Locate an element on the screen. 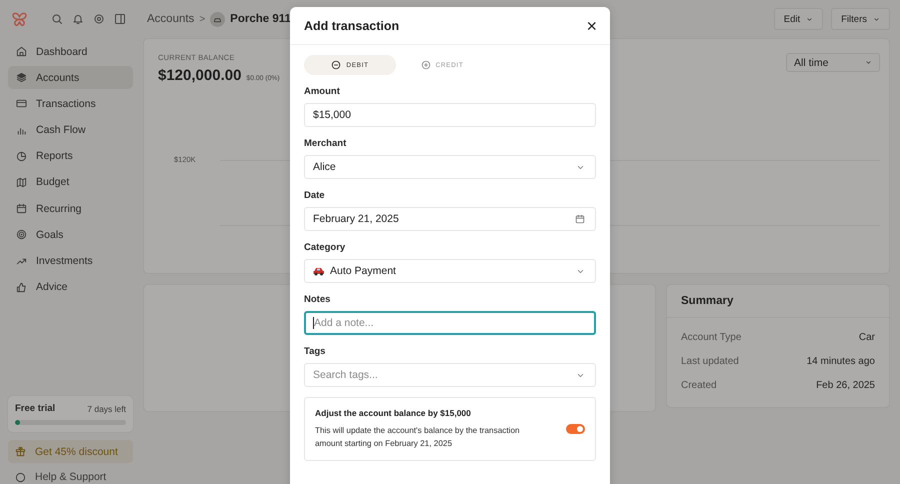 Image resolution: width=900 pixels, height=484 pixels. target-icon is located at coordinates (21, 234).